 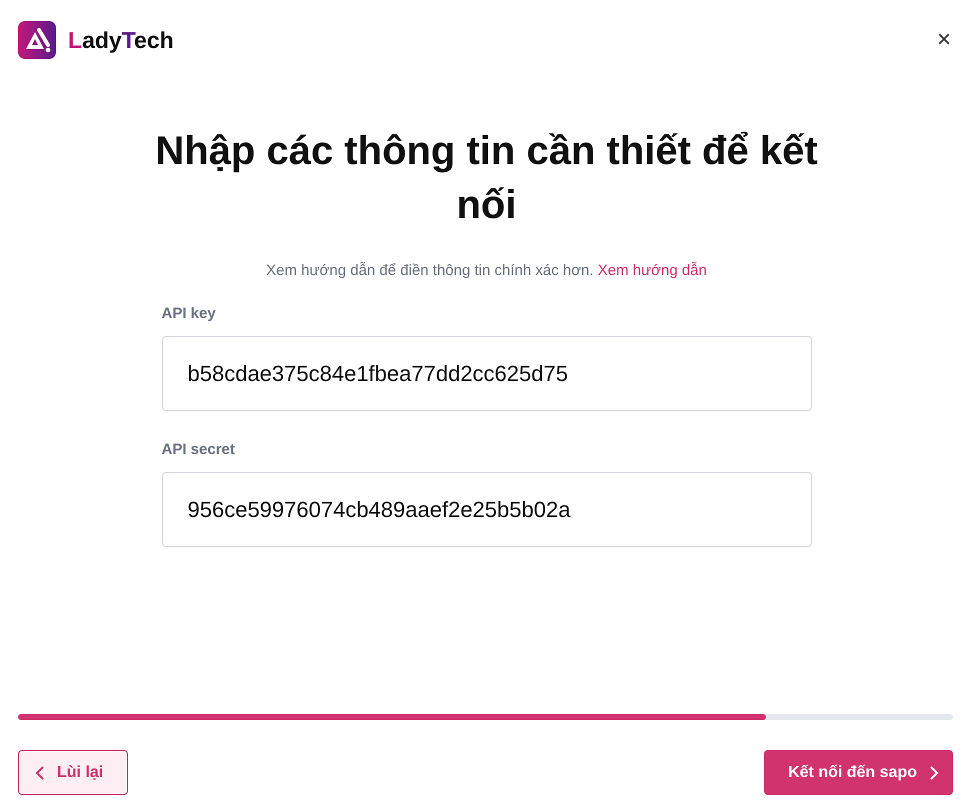 I want to click on logo-text: LadyTech, so click(x=121, y=40).